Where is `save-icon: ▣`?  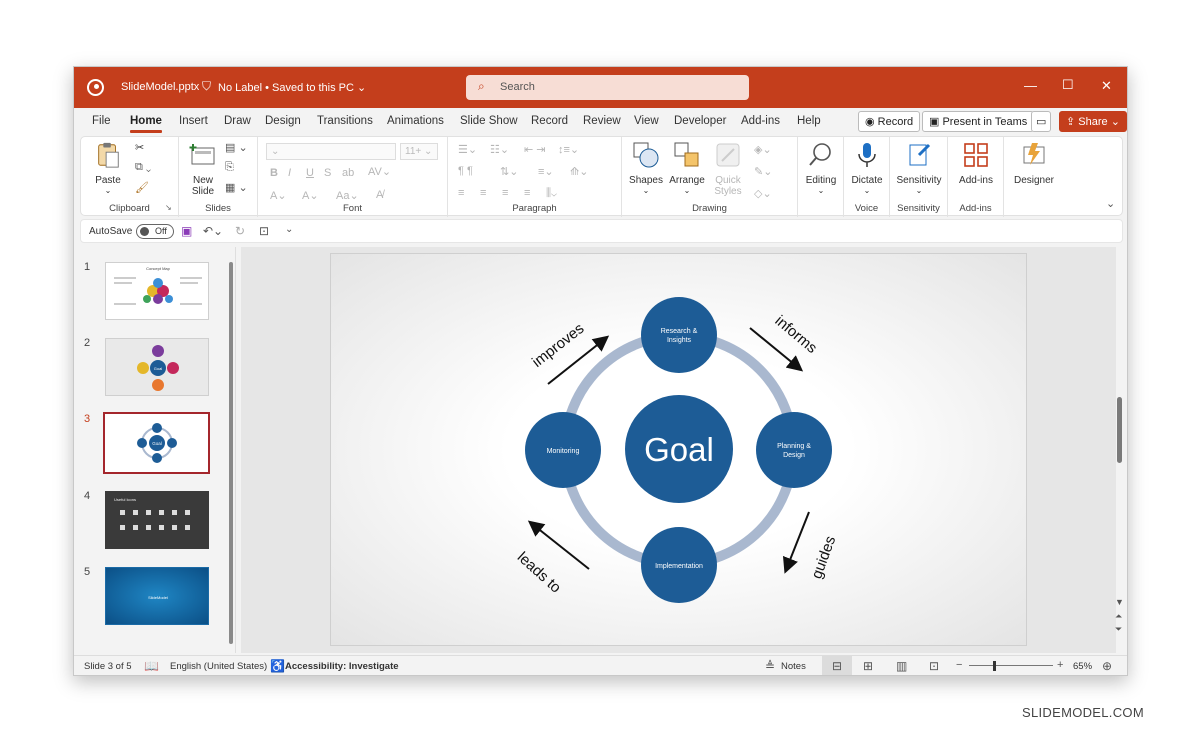 save-icon: ▣ is located at coordinates (186, 231).